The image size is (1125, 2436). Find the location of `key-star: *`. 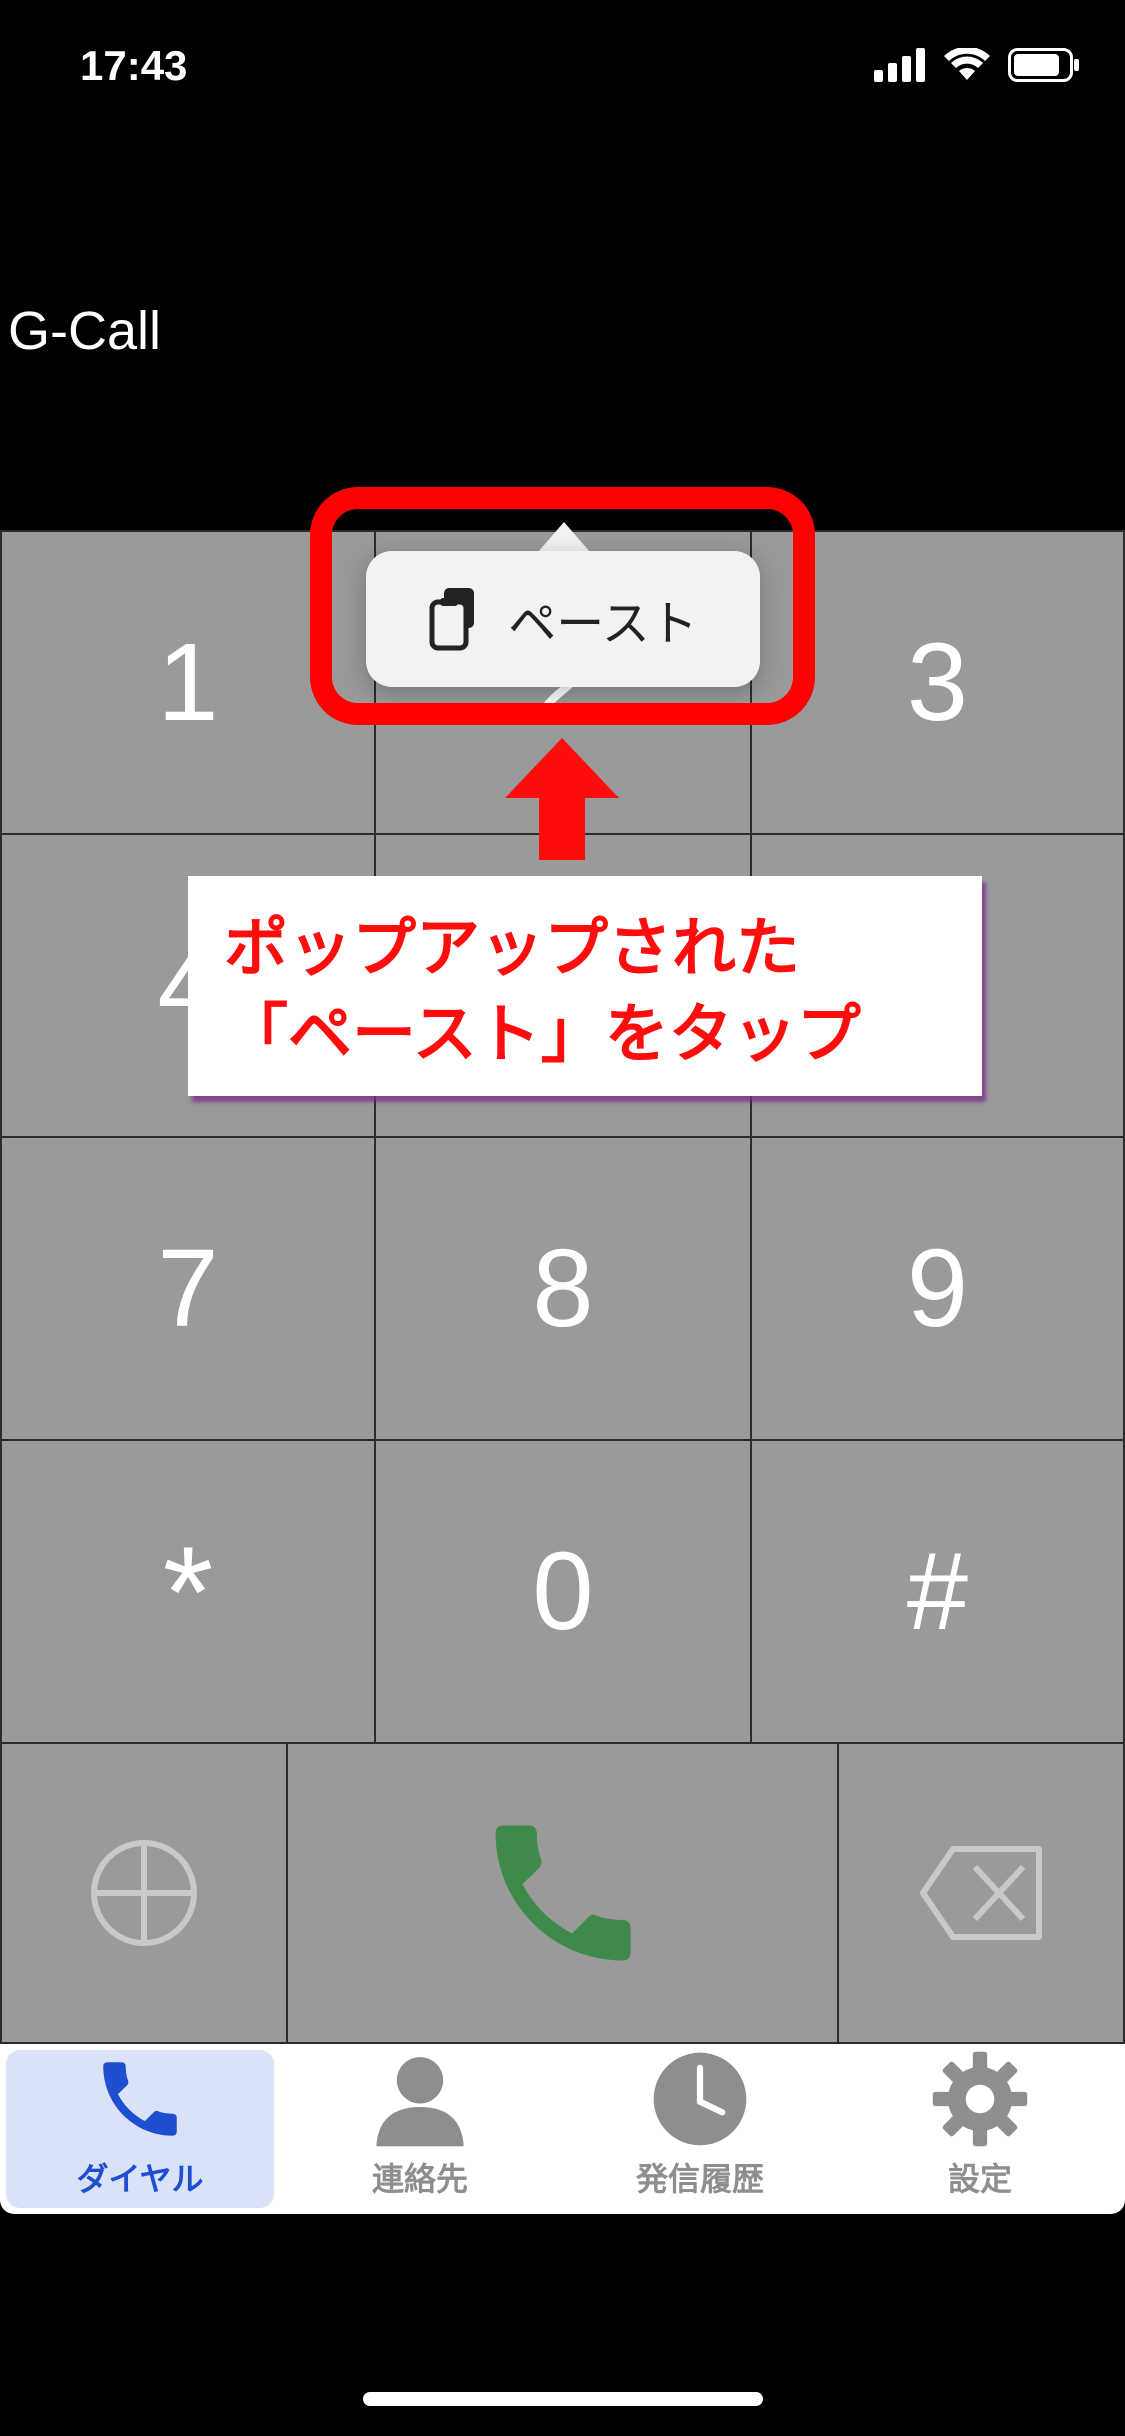

key-star: * is located at coordinates (188, 1591).